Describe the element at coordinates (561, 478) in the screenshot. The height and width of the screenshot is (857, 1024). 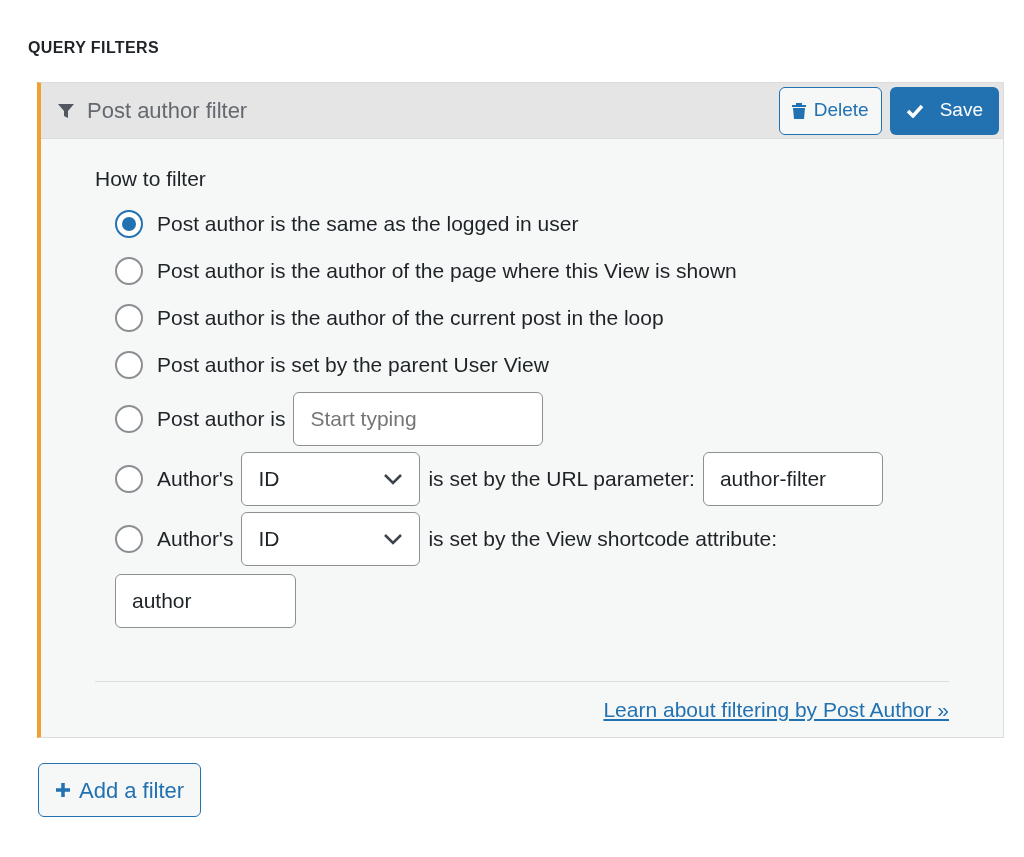
I see `option-label: is set by the URL parameter:` at that location.